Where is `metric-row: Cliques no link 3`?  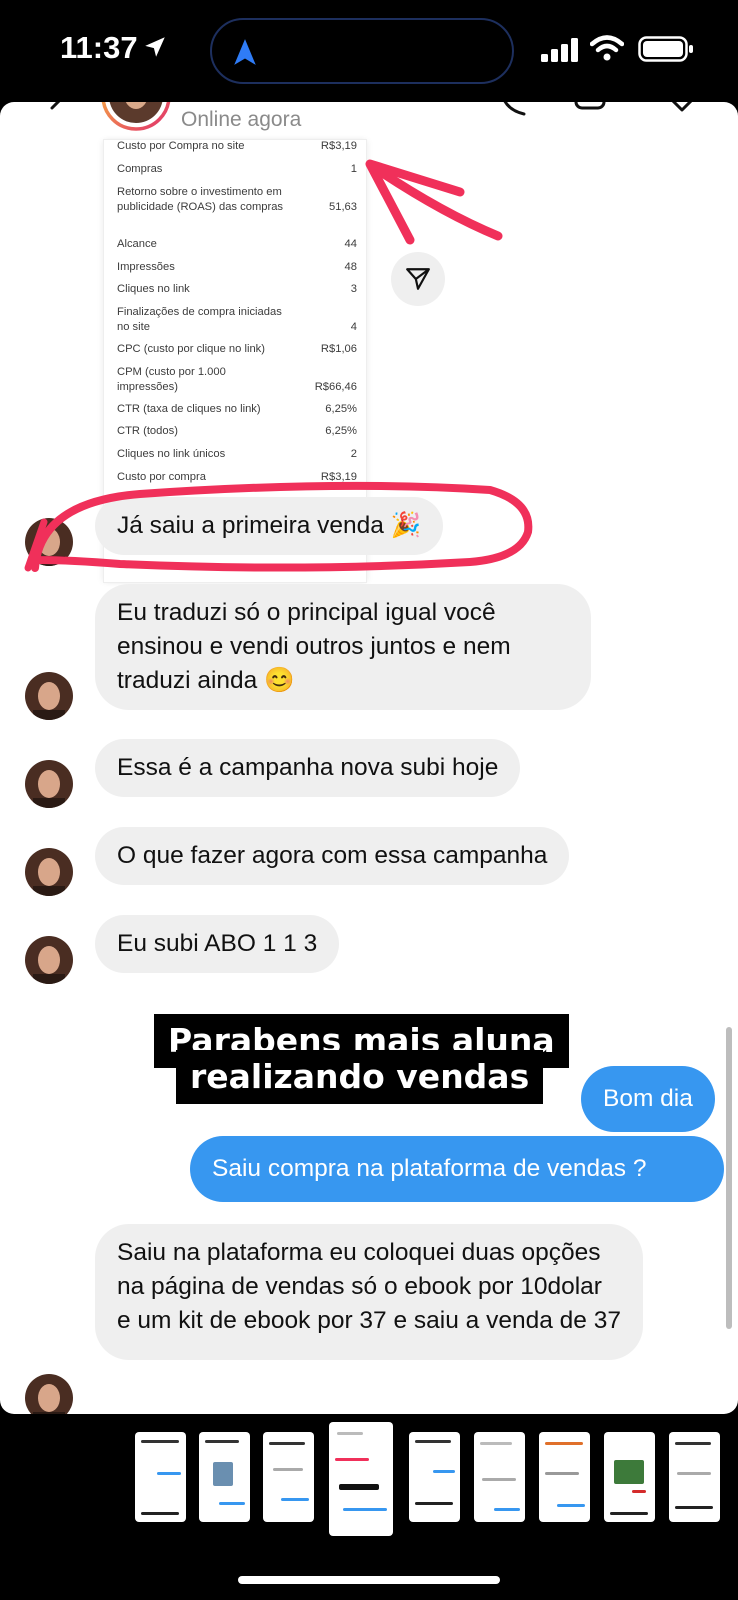
metric-row: Cliques no link 3 is located at coordinates (237, 289).